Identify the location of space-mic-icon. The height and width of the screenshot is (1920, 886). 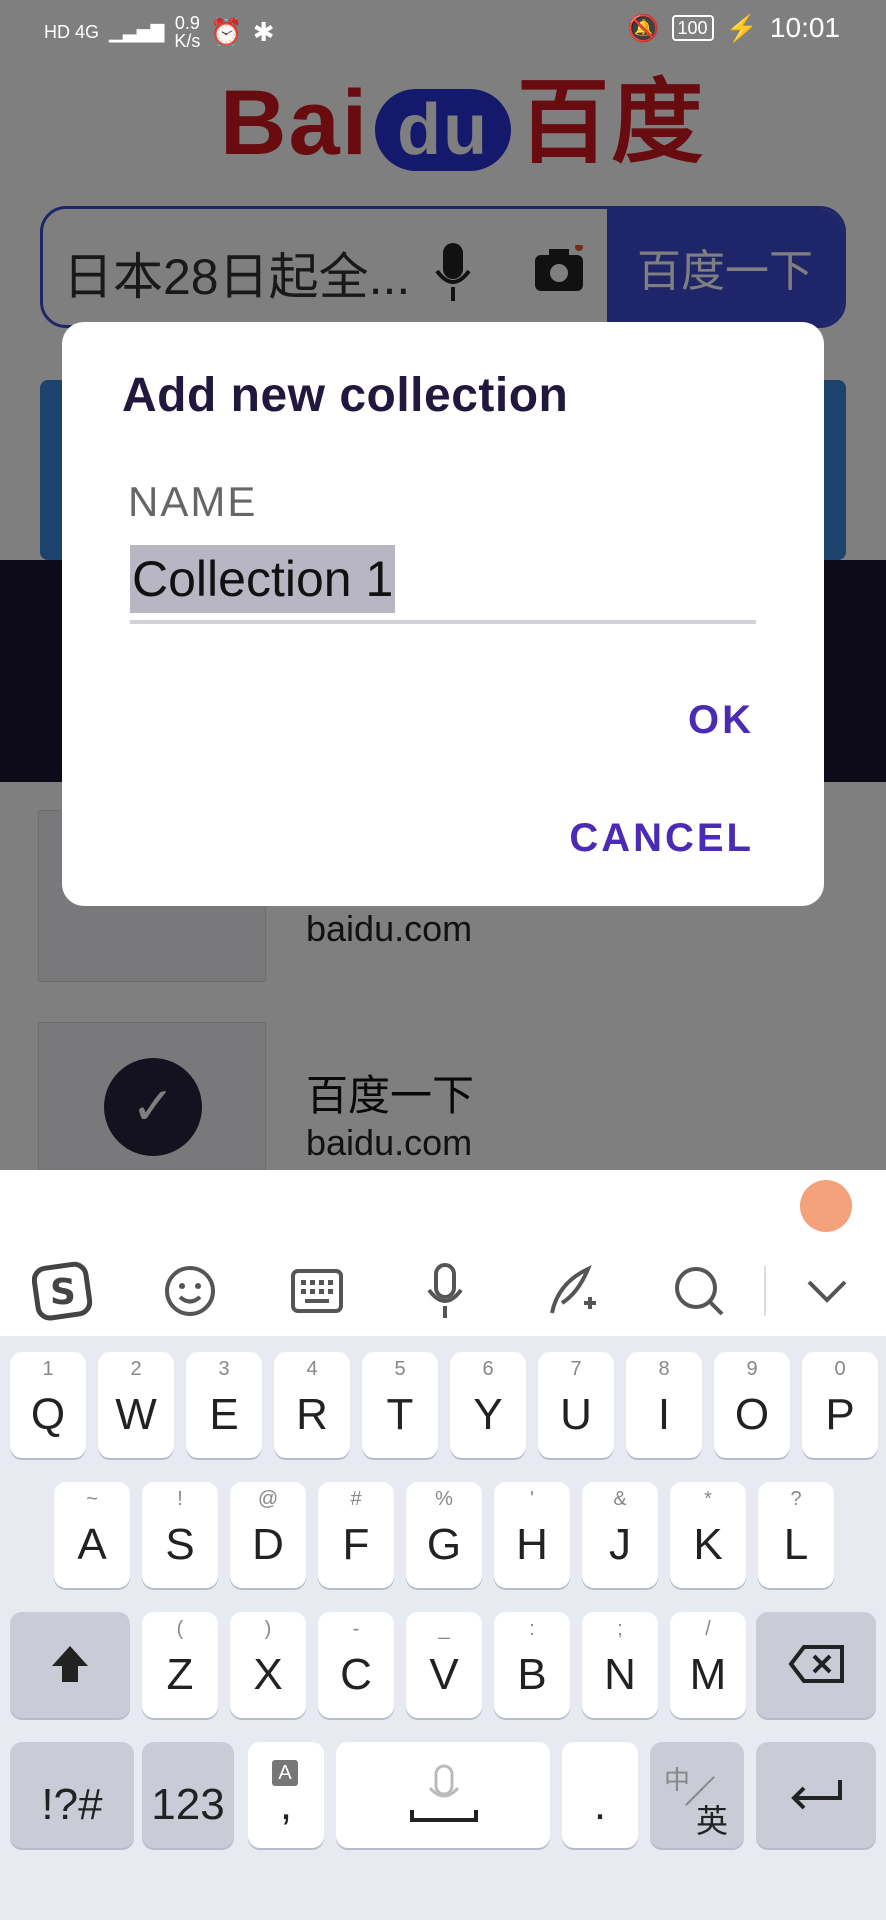
(444, 1793).